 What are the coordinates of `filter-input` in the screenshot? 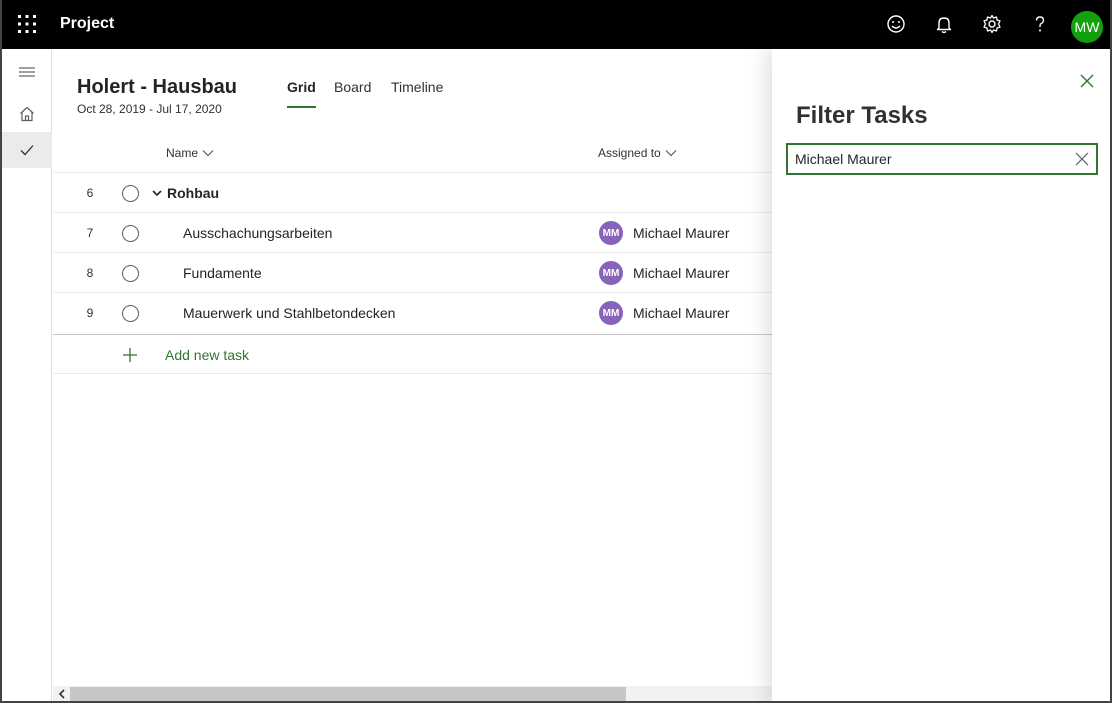 It's located at (930, 159).